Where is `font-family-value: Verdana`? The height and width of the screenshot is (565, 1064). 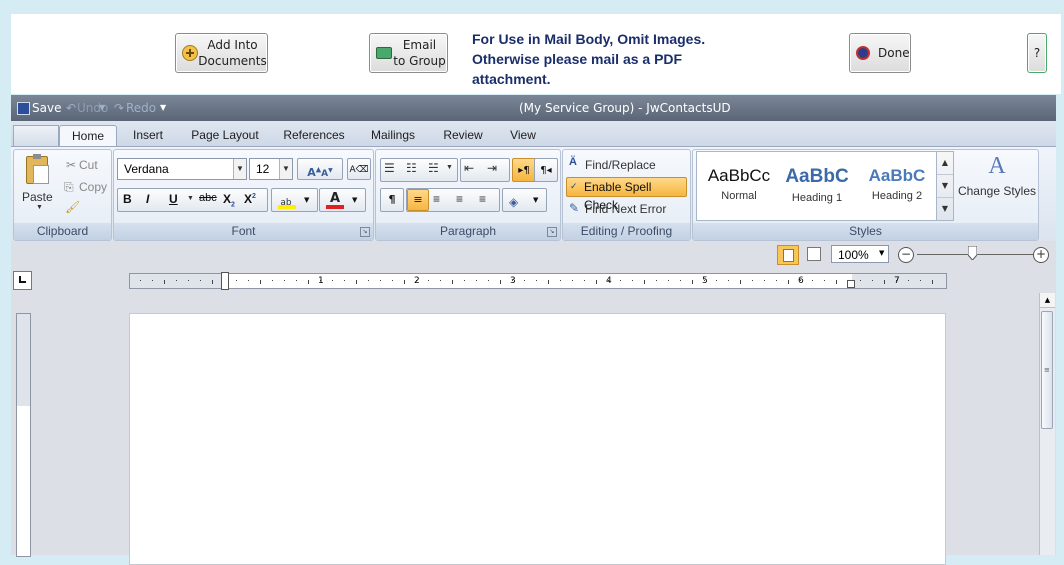
font-family-value: Verdana is located at coordinates (146, 169).